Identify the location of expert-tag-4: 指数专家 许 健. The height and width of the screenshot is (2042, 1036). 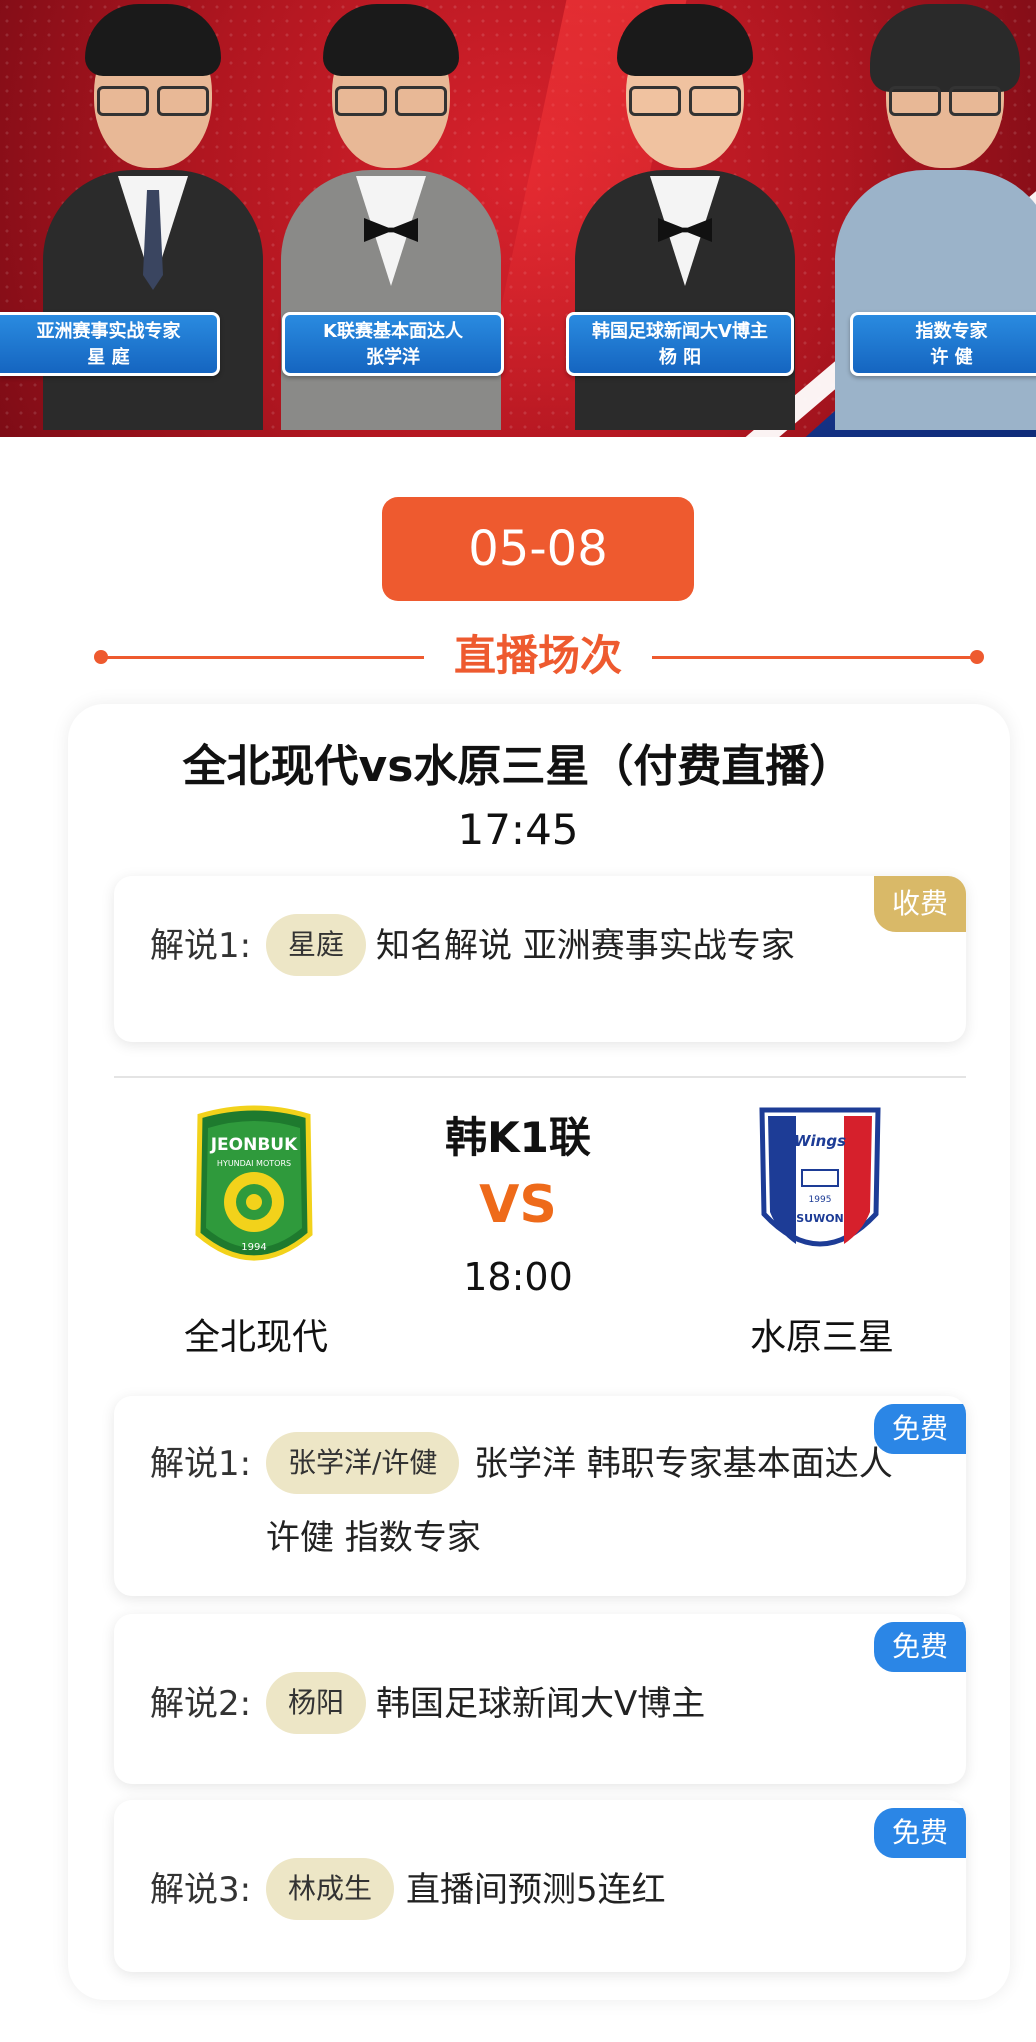
(943, 344).